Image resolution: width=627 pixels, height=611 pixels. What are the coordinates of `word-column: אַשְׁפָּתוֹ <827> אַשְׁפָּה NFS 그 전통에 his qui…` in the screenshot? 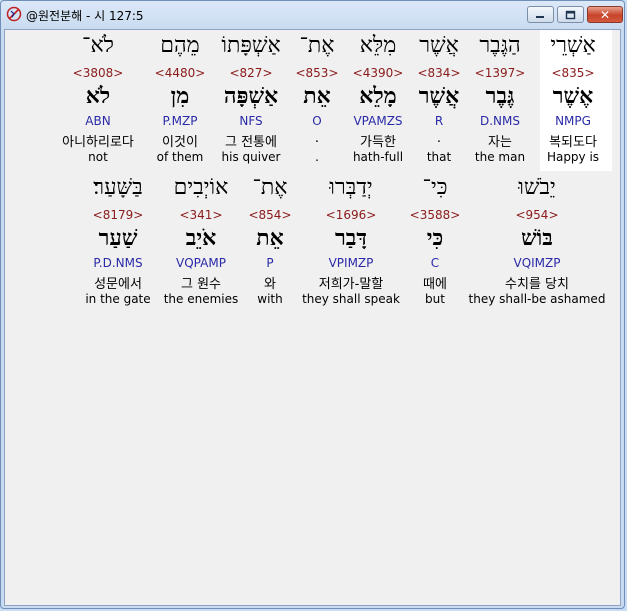 It's located at (251, 100).